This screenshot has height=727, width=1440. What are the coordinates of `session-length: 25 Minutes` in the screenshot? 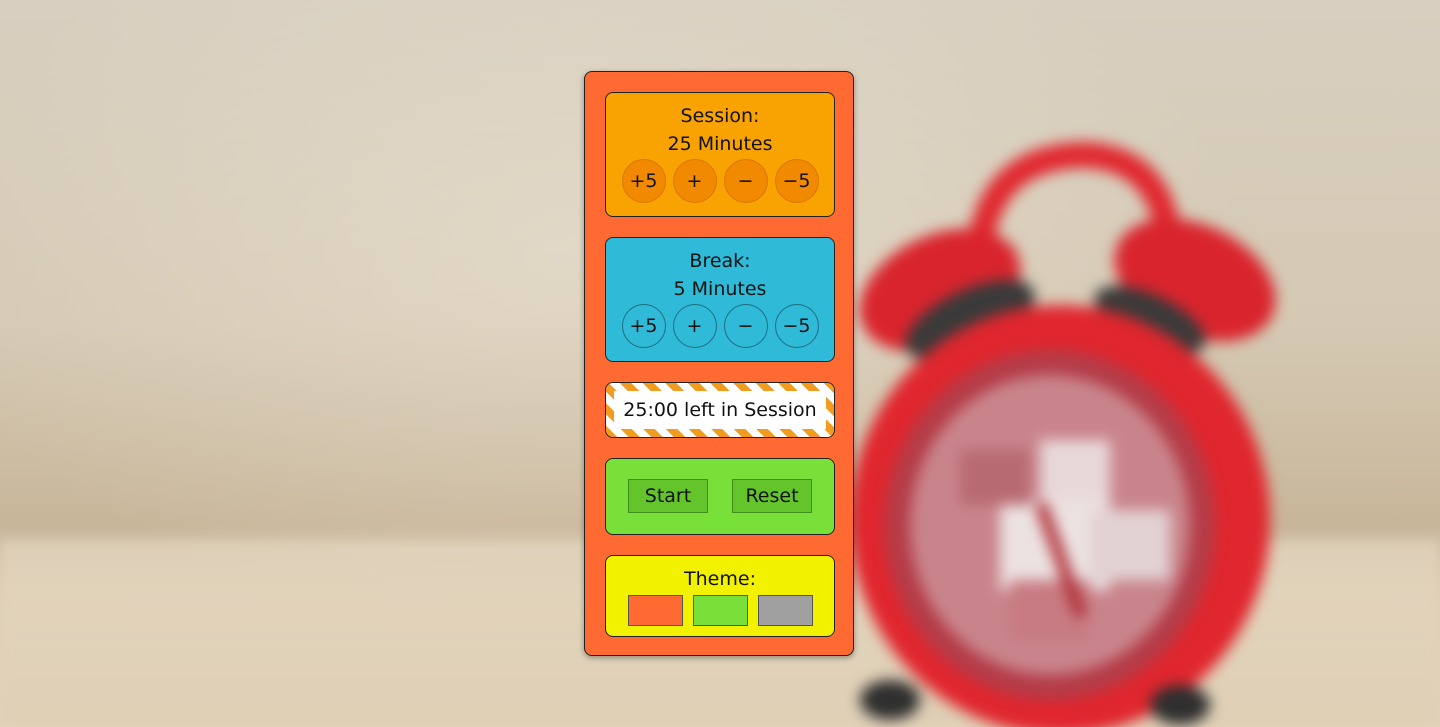 It's located at (720, 144).